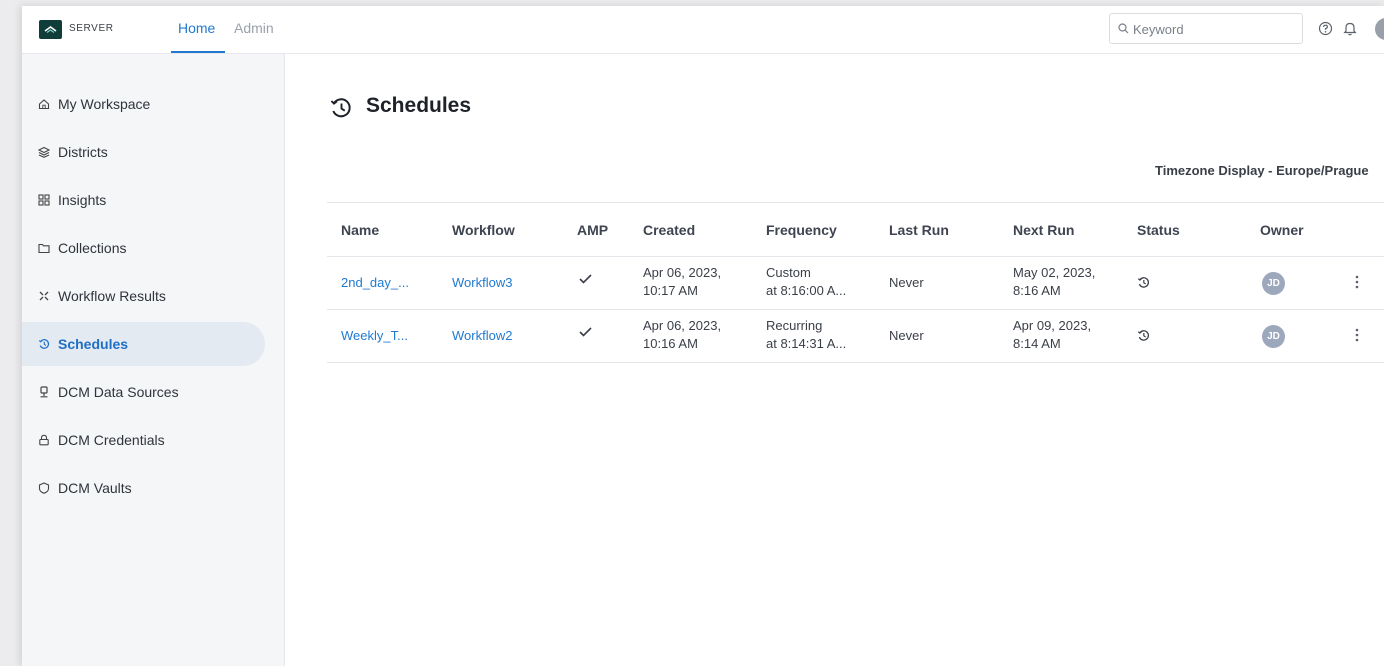  What do you see at coordinates (682, 282) in the screenshot?
I see `created-cell: Apr 06, 2023, 10:17 AM` at bounding box center [682, 282].